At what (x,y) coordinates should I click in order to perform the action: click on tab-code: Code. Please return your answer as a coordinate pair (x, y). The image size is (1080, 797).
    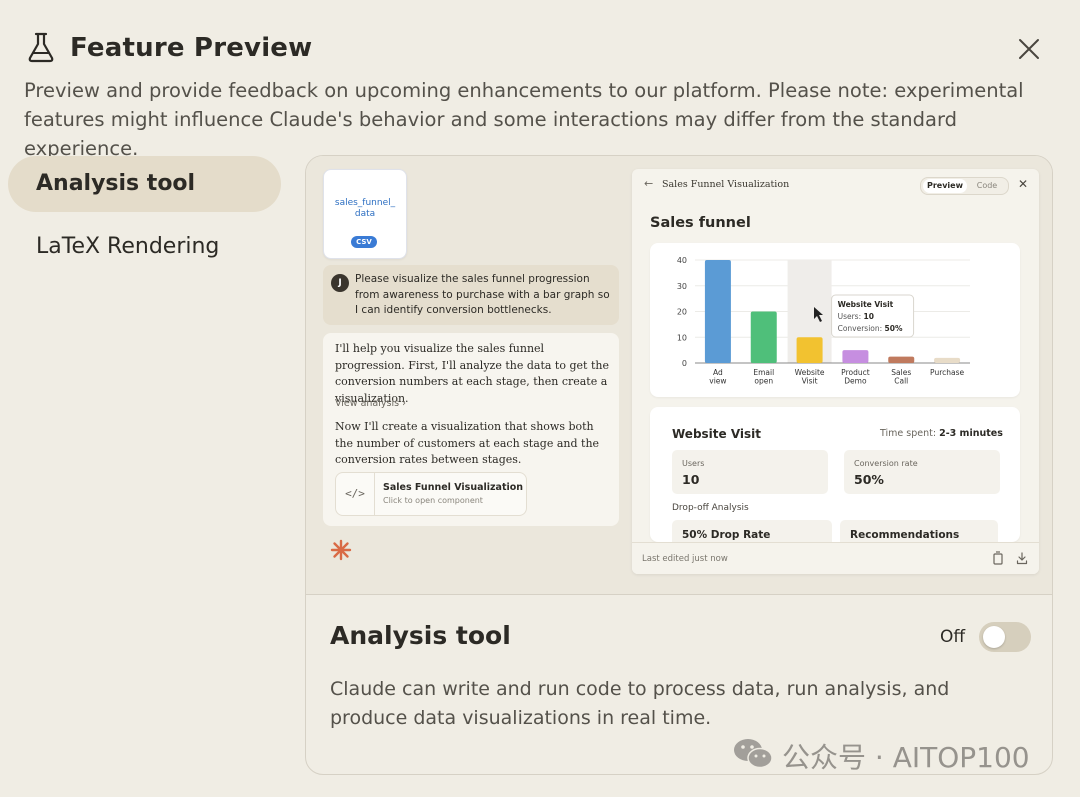
    Looking at the image, I should click on (987, 186).